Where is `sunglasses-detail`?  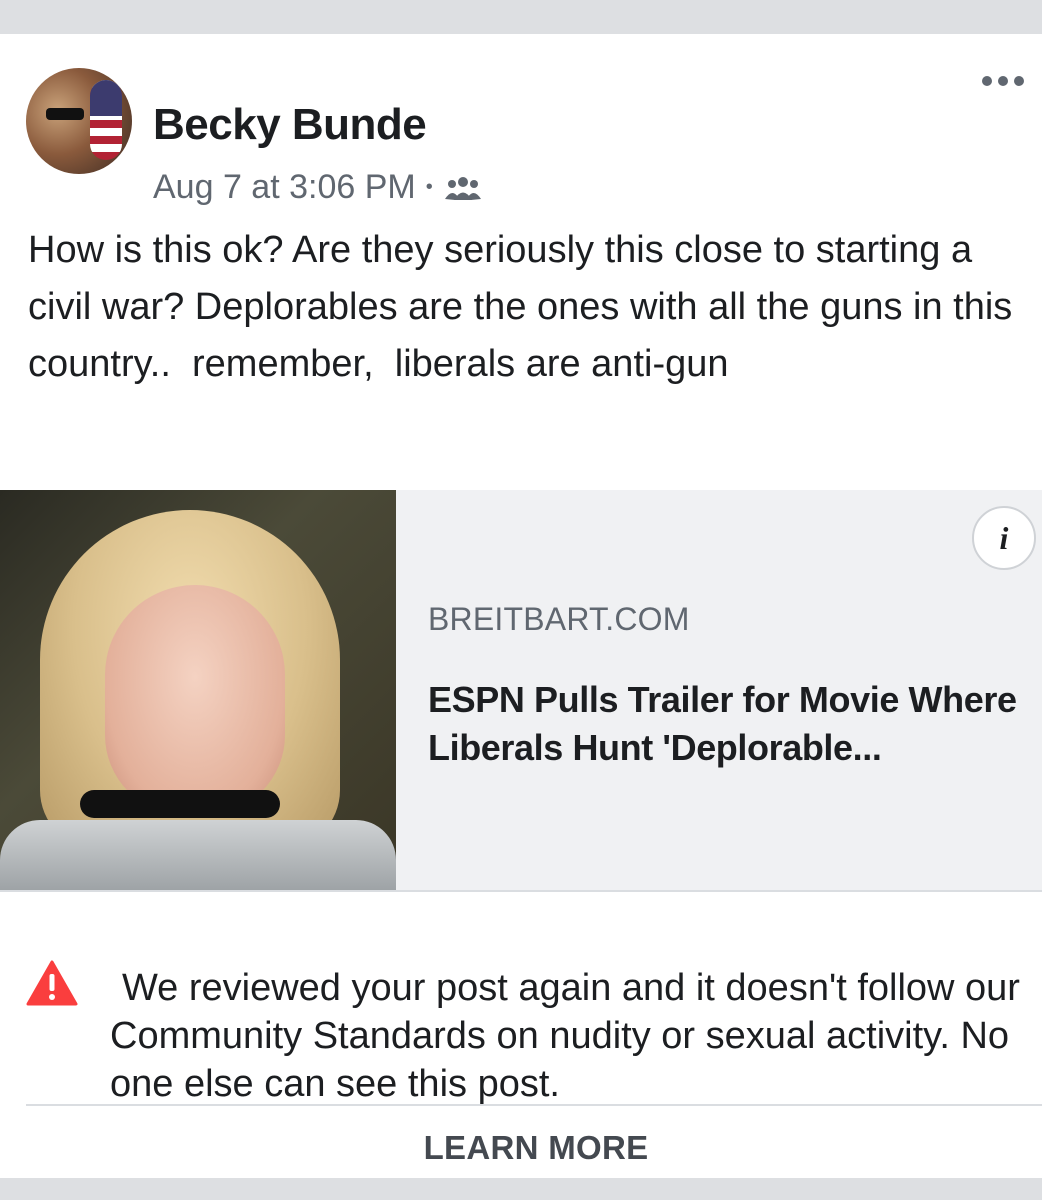 sunglasses-detail is located at coordinates (65, 114).